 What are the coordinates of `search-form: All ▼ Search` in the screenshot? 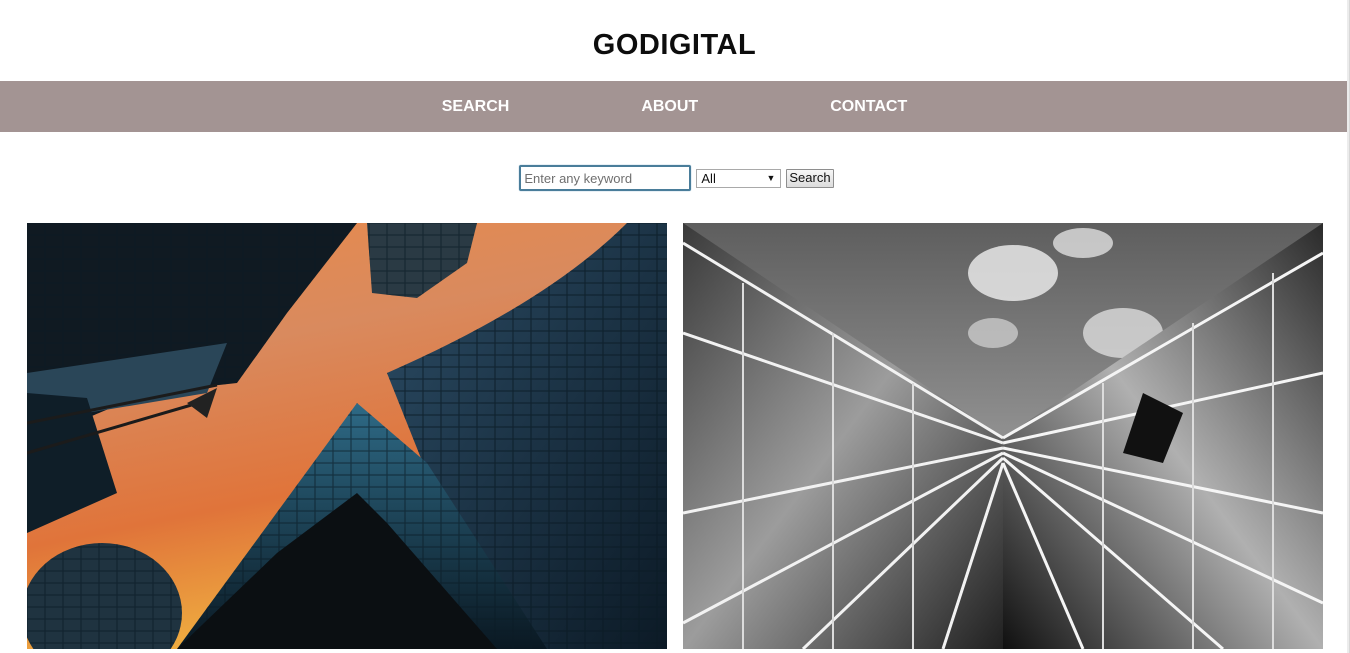 It's located at (676, 178).